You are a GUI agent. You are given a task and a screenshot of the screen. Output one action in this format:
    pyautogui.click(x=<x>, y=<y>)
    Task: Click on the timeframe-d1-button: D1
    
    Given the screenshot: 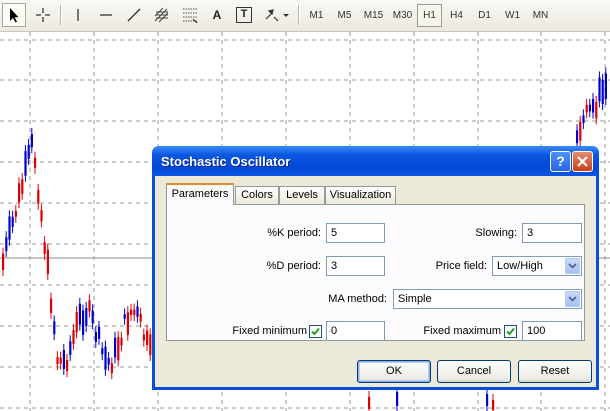 What is the action you would take?
    pyautogui.click(x=484, y=15)
    